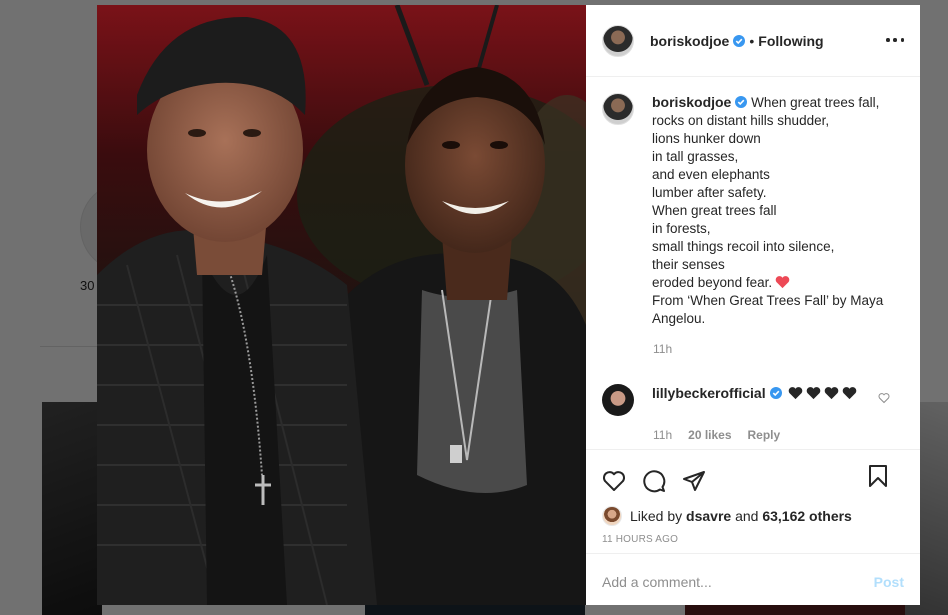 The image size is (948, 615). I want to click on comment-likes: 20 likes, so click(709, 435).